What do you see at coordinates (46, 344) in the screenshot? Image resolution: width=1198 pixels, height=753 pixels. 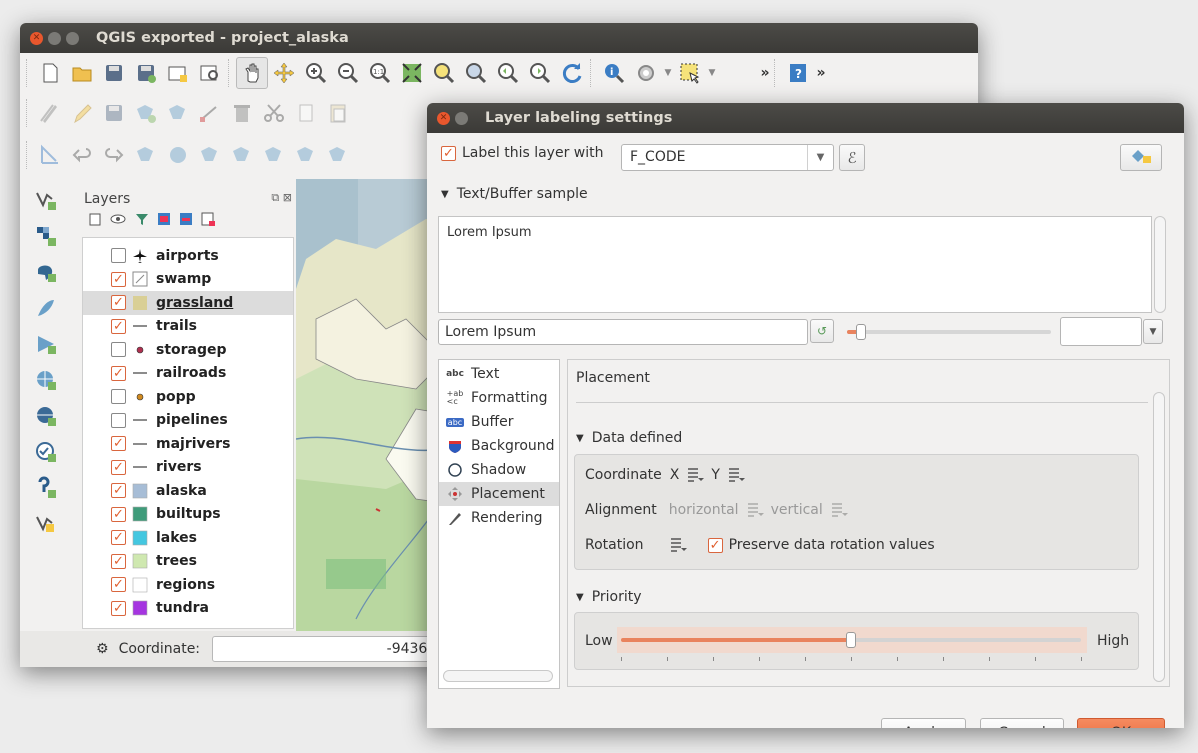 I see `add-mssql-layer-icon` at bounding box center [46, 344].